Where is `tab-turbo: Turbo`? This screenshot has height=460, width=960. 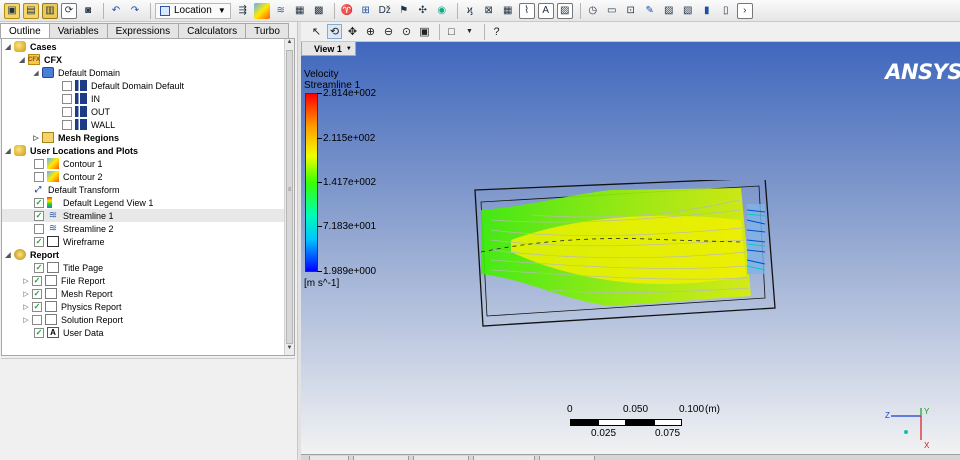 tab-turbo: Turbo is located at coordinates (267, 30).